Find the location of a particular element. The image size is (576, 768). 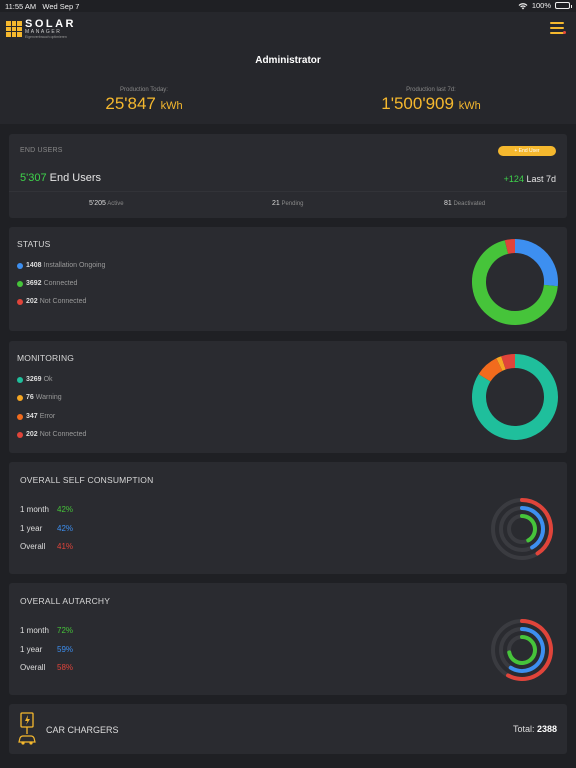

production-today: Production Today: 25'847 kWh is located at coordinates (144, 100).